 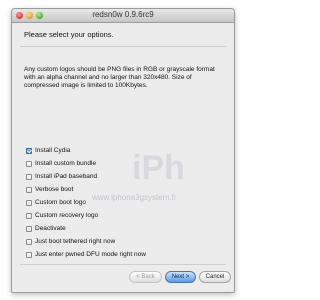 What do you see at coordinates (90, 254) in the screenshot?
I see `option-label: Just enter pwned DFU mode right now` at bounding box center [90, 254].